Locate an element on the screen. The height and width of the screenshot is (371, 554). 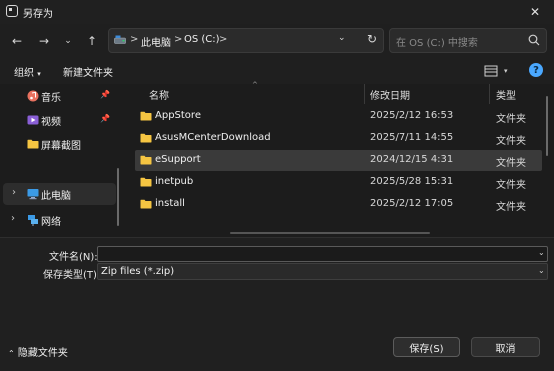
close-icon: ✕ is located at coordinates (535, 12).